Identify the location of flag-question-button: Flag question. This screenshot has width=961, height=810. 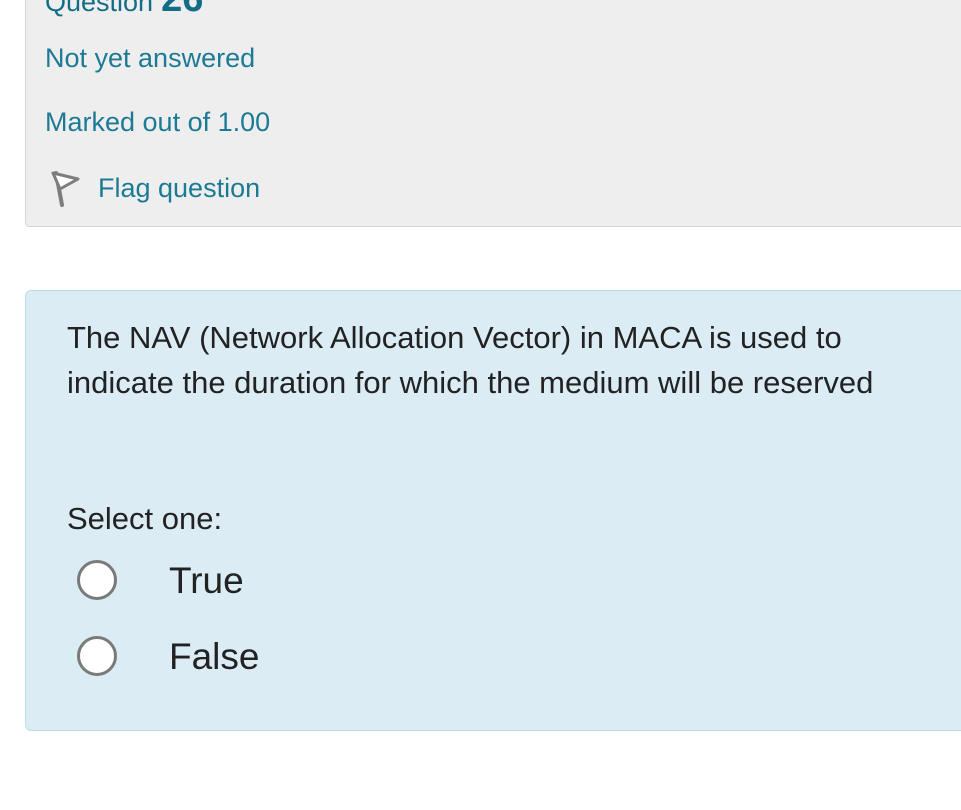
(154, 188).